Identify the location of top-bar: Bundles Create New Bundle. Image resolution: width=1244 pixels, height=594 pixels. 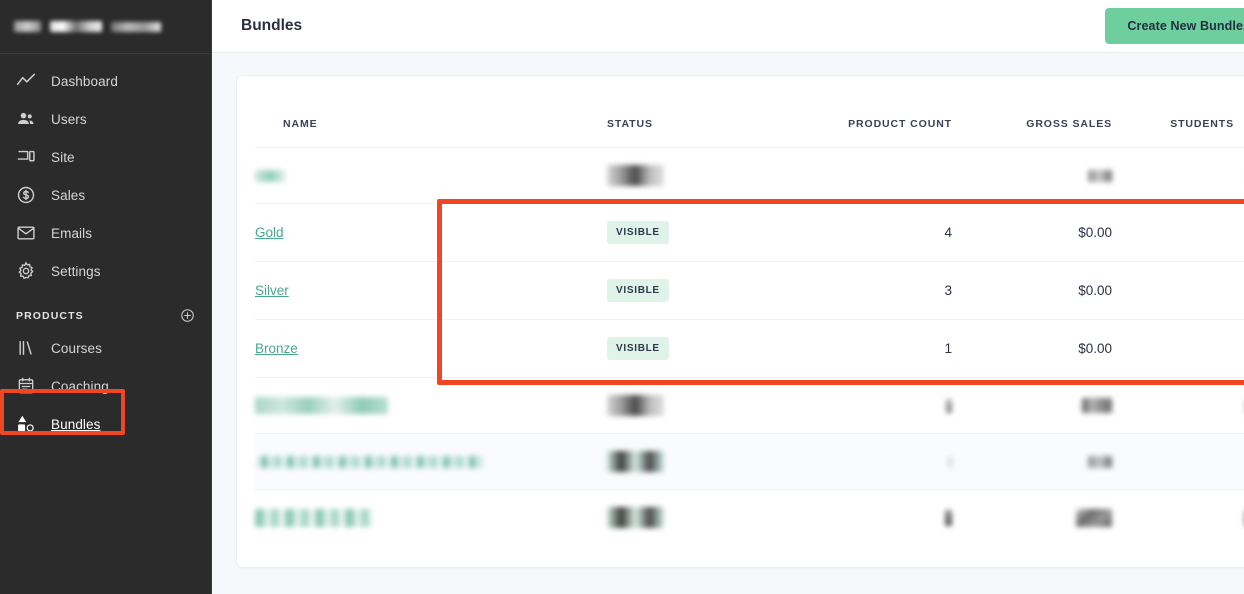
(728, 26).